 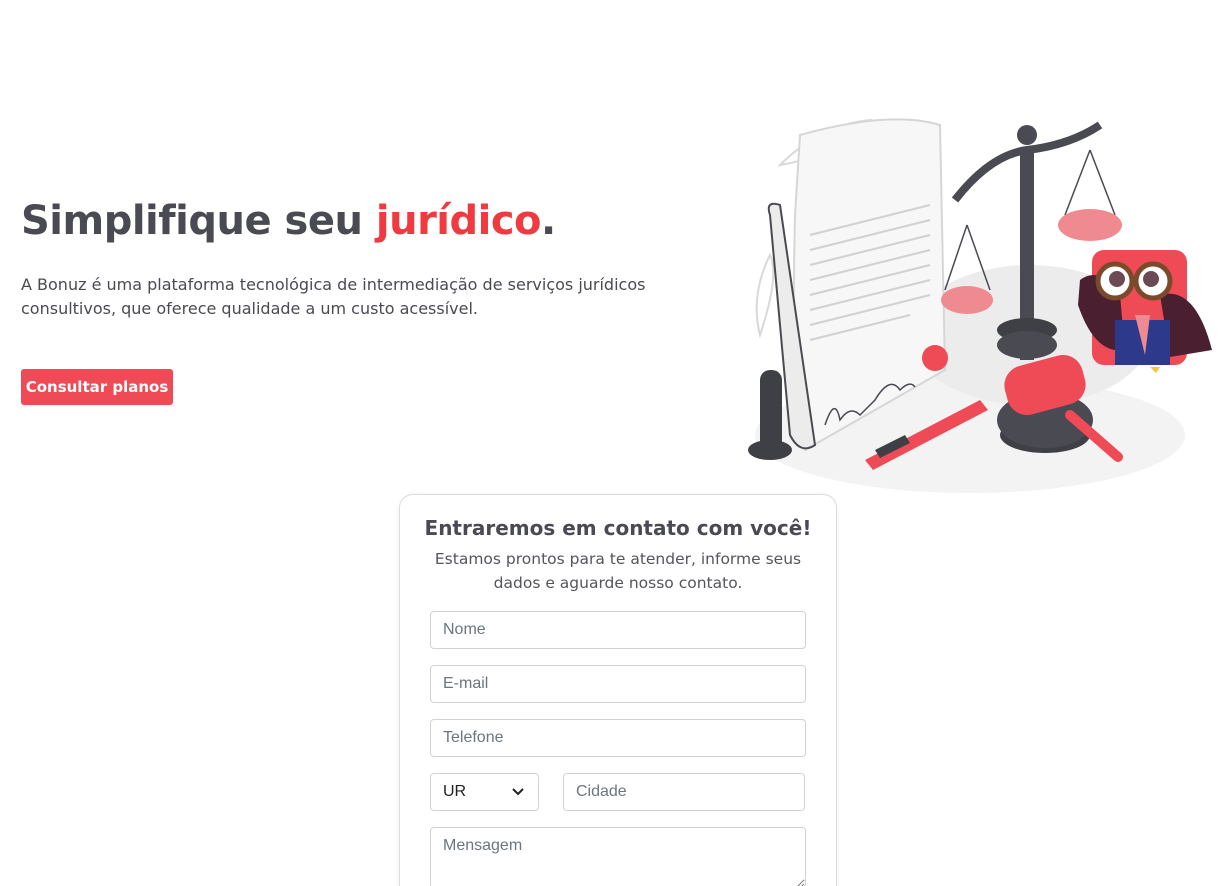 I want to click on hero-title-main: Simplifique seu, so click(x=198, y=221).